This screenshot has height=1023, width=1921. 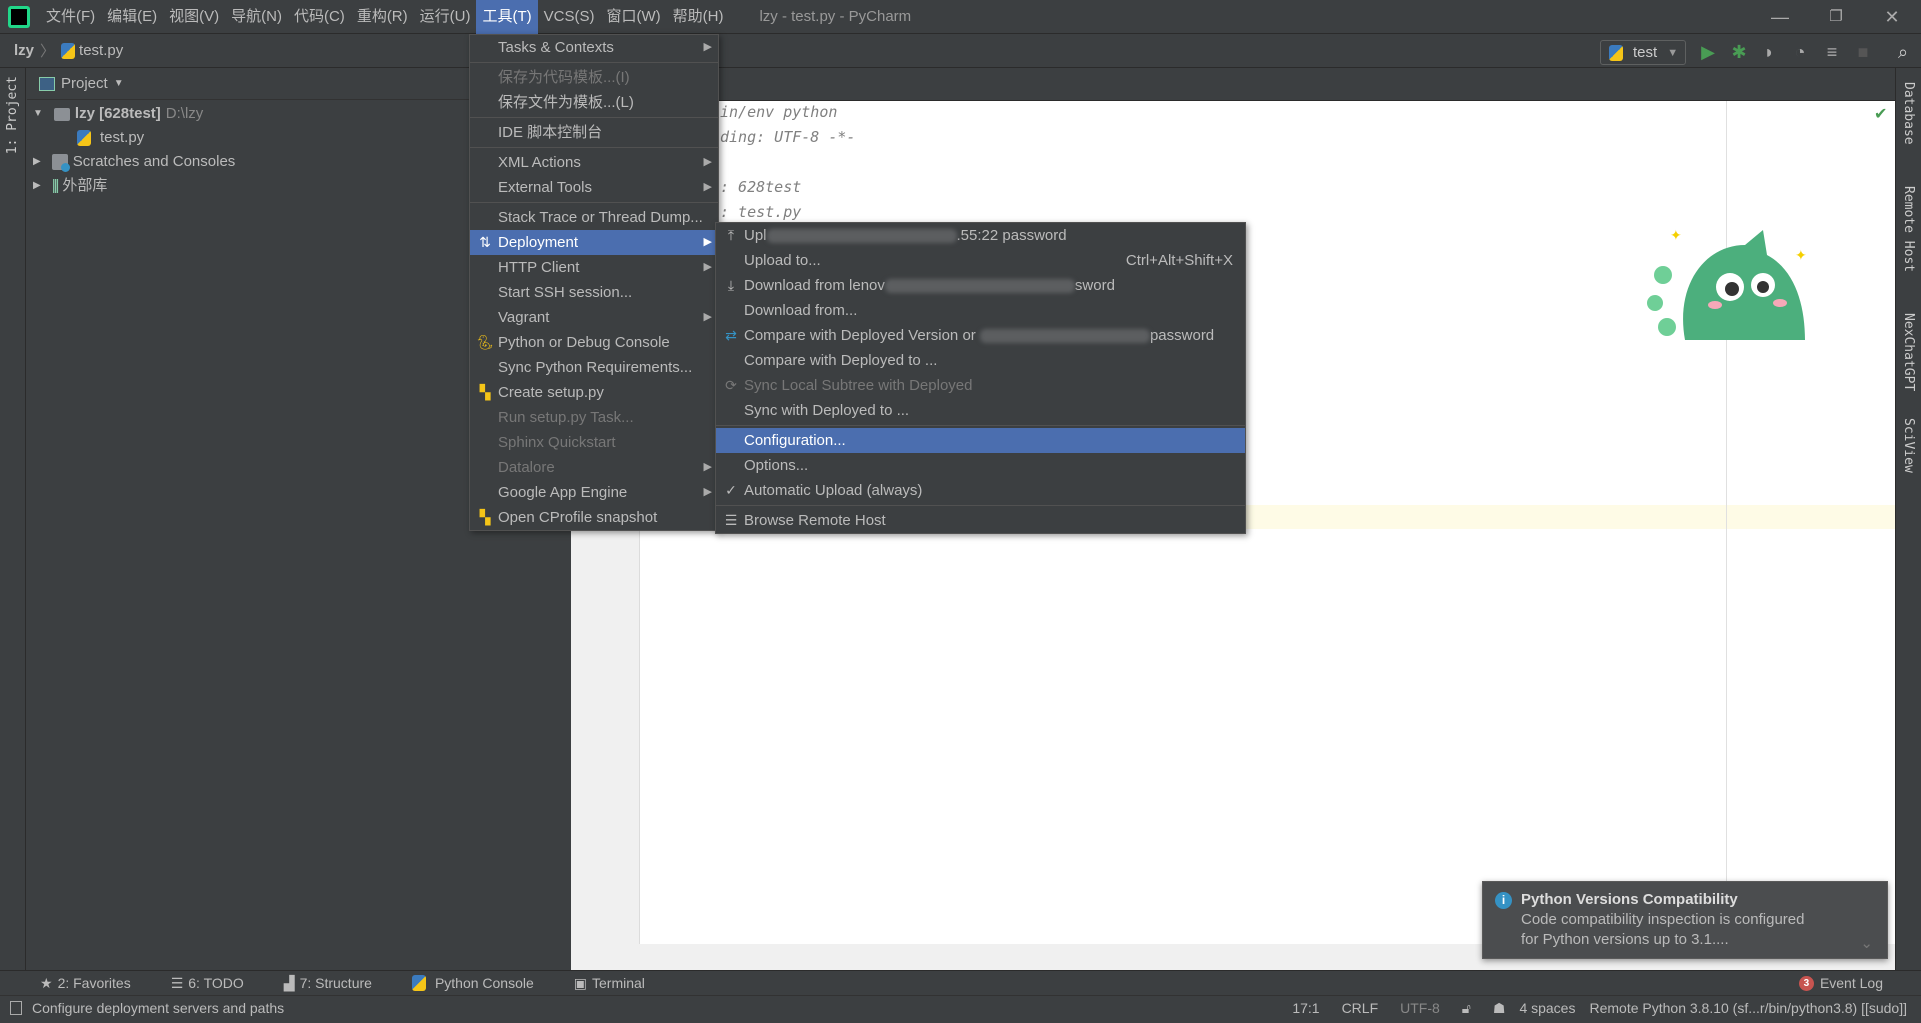 I want to click on restore-button: ❐, so click(x=1836, y=17).